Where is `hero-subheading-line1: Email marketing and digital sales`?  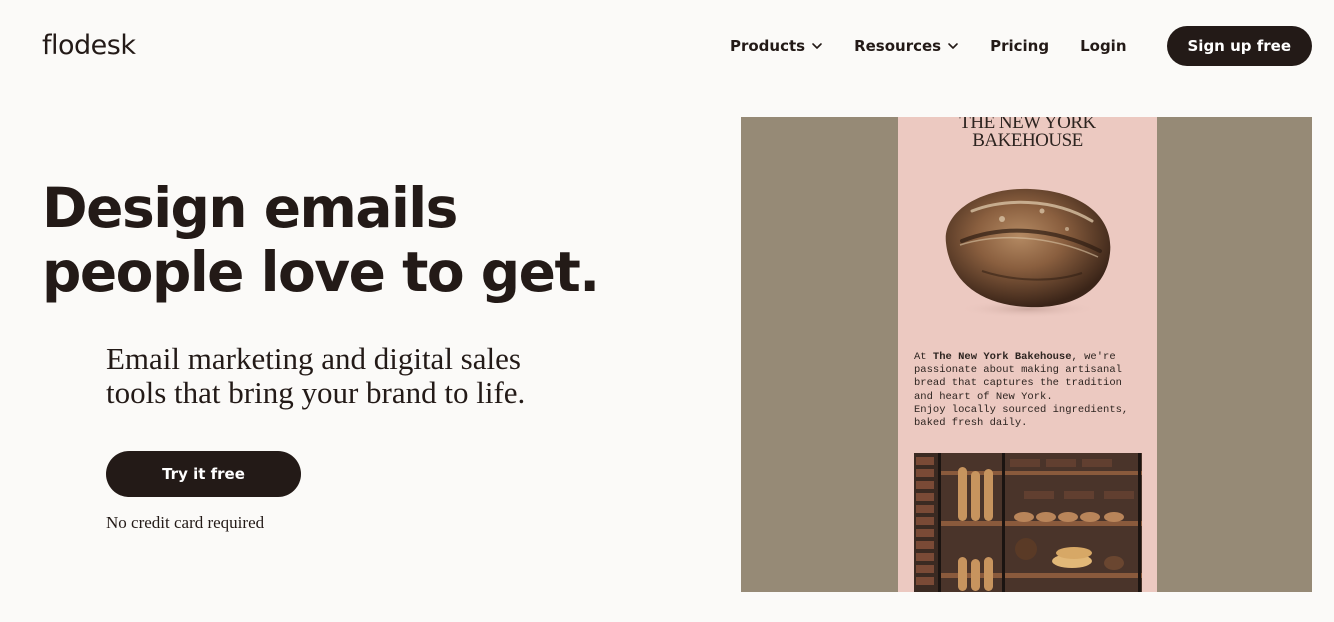
hero-subheading-line1: Email marketing and digital sales is located at coordinates (313, 358).